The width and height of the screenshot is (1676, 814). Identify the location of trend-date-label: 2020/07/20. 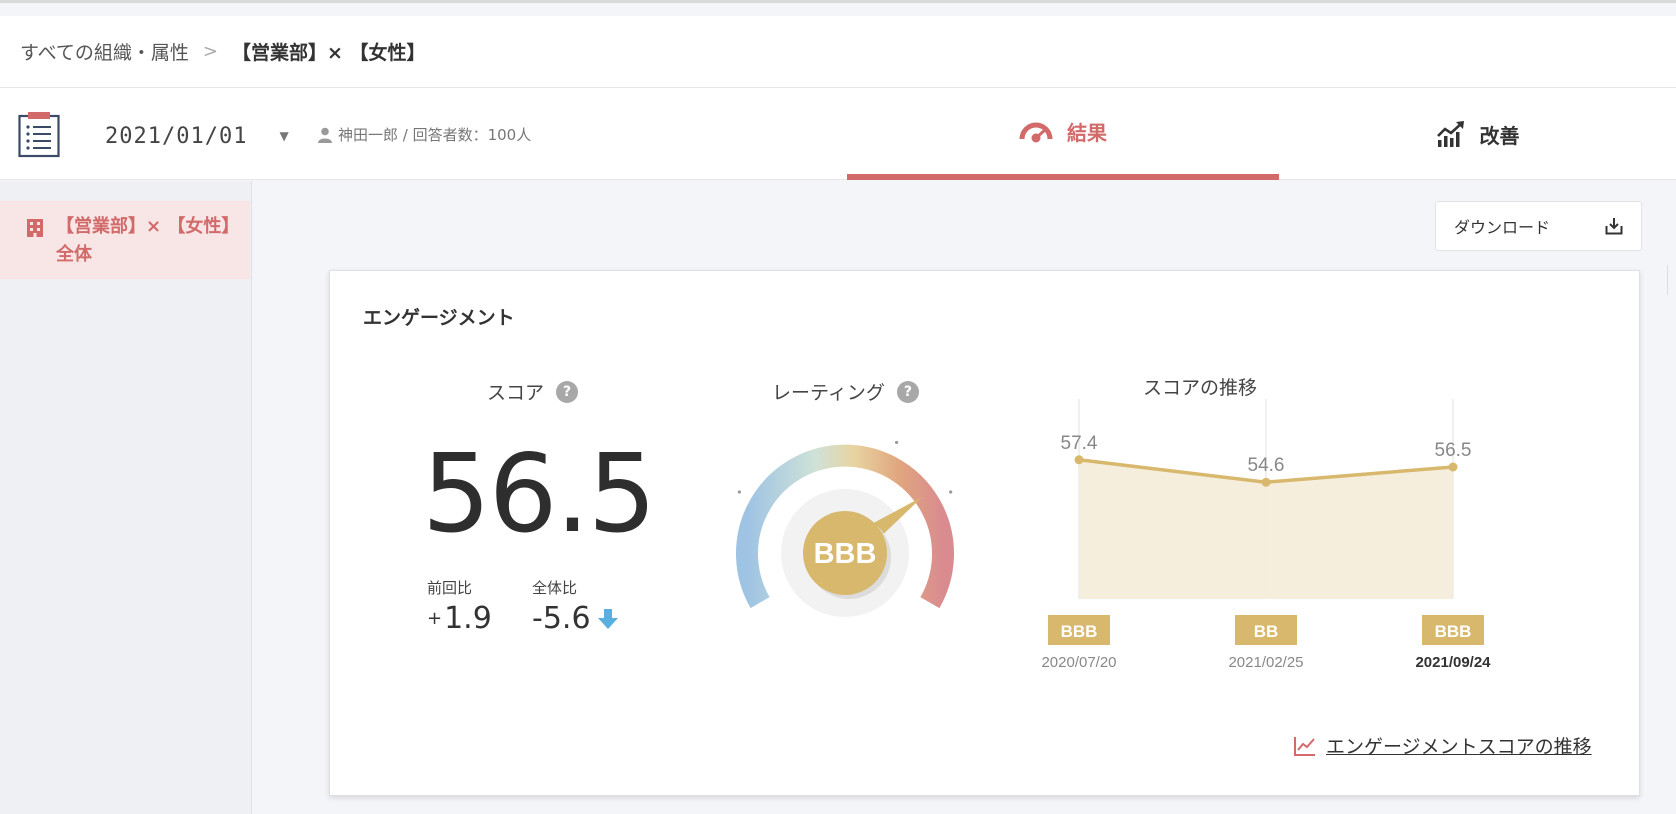
(1078, 662).